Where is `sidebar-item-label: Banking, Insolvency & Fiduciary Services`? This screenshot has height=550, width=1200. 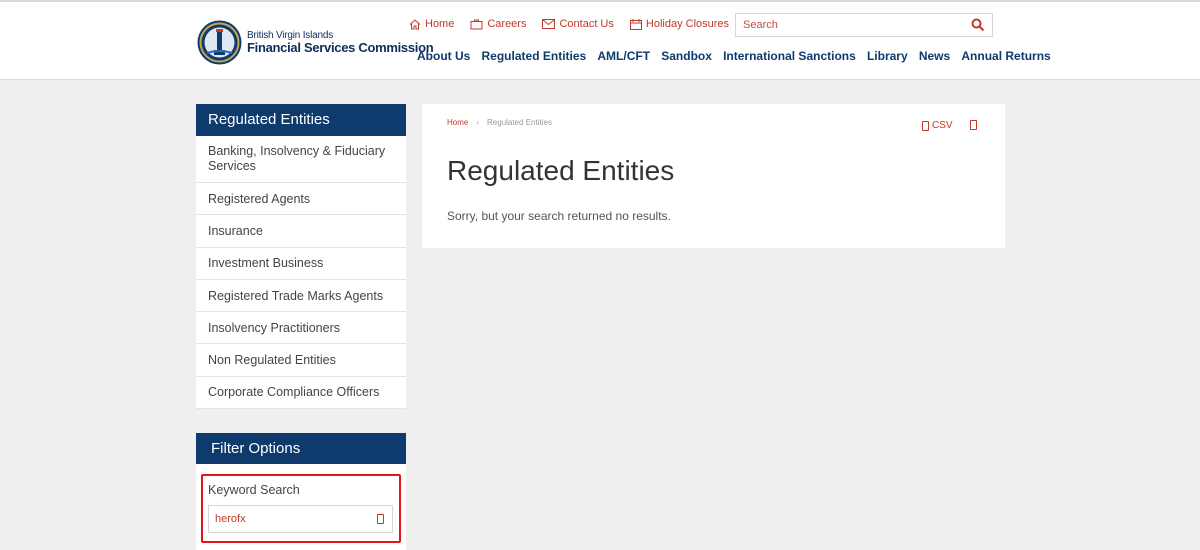
sidebar-item-label: Banking, Insolvency & Fiduciary Services is located at coordinates (297, 158).